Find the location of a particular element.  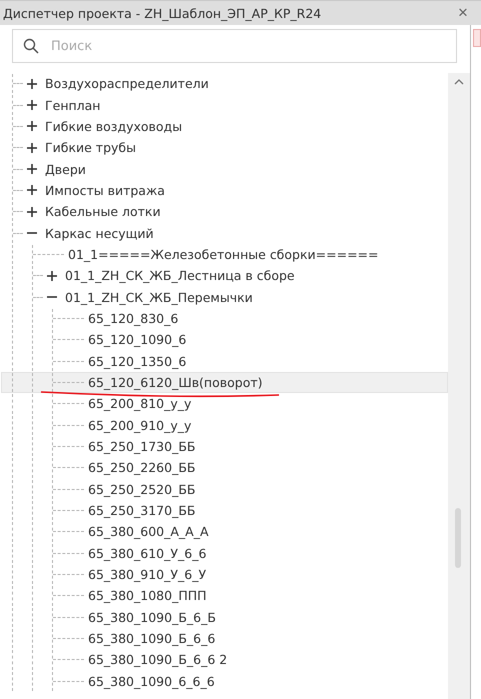

item-label: Гибкие воздуховоды is located at coordinates (113, 126).